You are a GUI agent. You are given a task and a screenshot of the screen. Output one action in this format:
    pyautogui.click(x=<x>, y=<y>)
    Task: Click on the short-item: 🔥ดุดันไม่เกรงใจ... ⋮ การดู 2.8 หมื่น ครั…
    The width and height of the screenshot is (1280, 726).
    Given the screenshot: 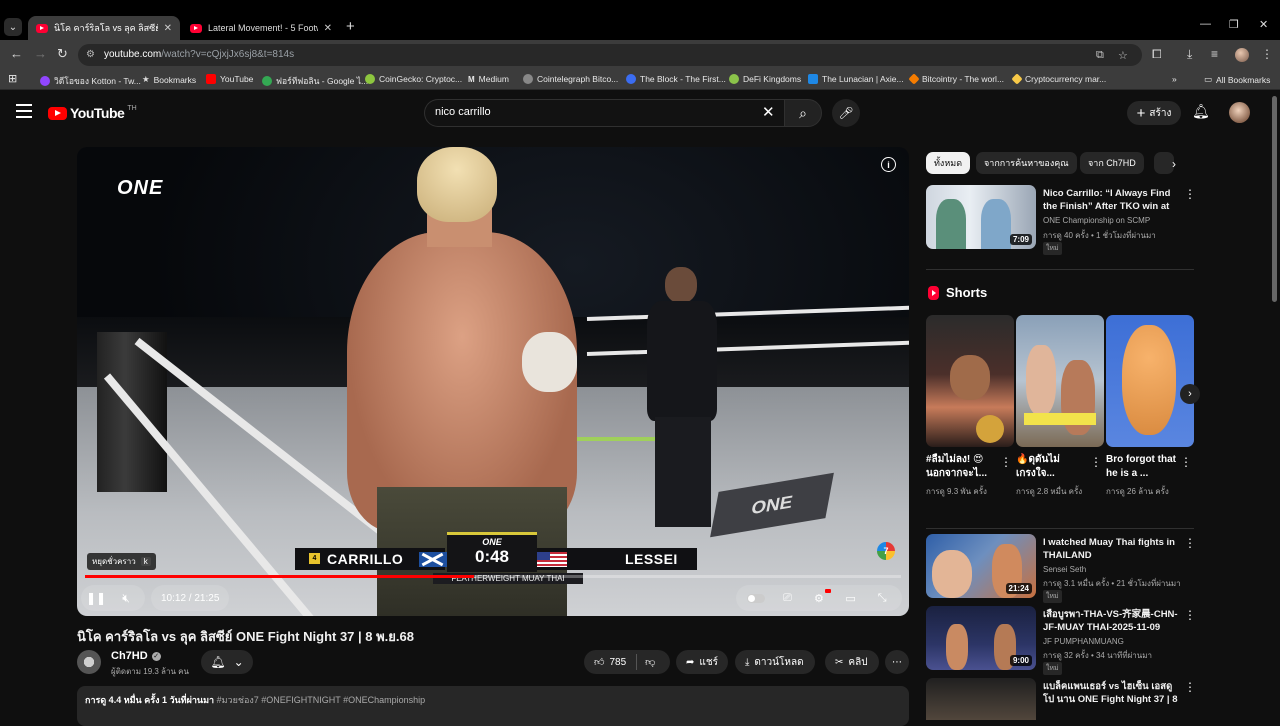 What is the action you would take?
    pyautogui.click(x=1060, y=405)
    